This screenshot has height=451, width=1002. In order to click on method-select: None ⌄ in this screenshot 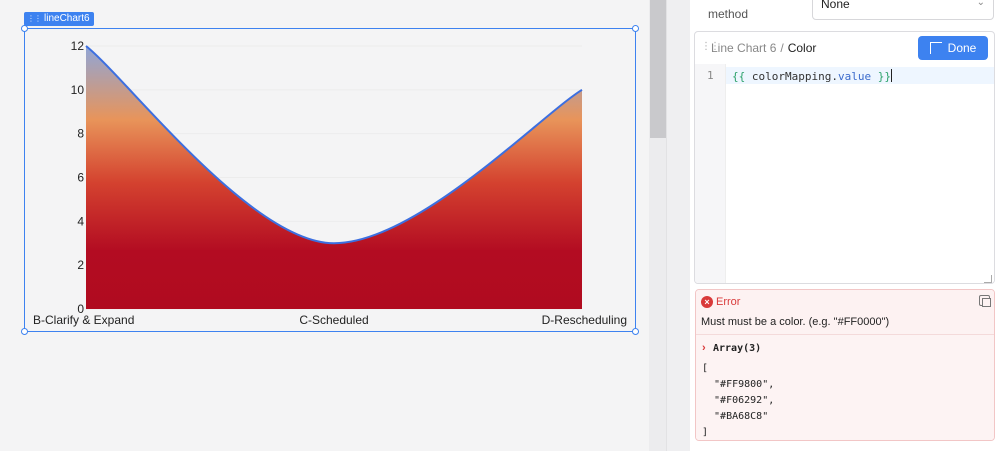, I will do `click(903, 10)`.